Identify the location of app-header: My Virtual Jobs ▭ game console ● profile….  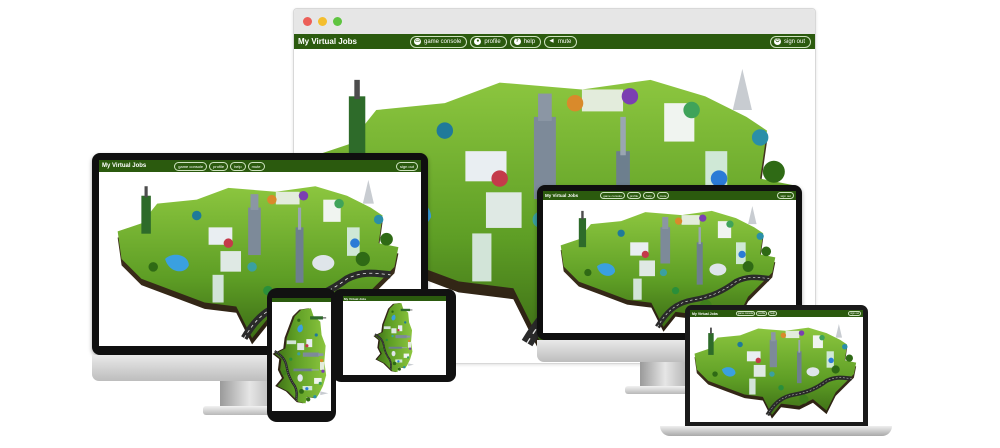
(554, 41).